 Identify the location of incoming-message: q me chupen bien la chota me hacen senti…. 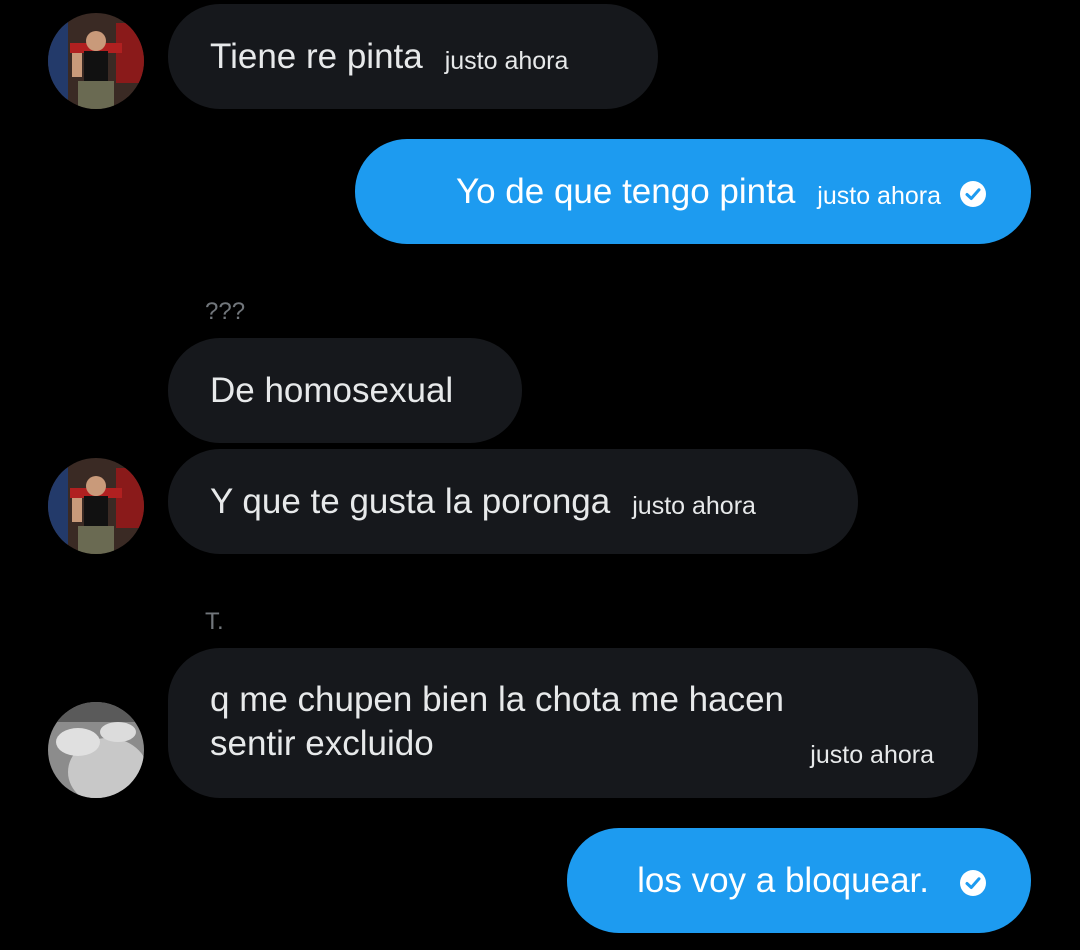
(573, 723).